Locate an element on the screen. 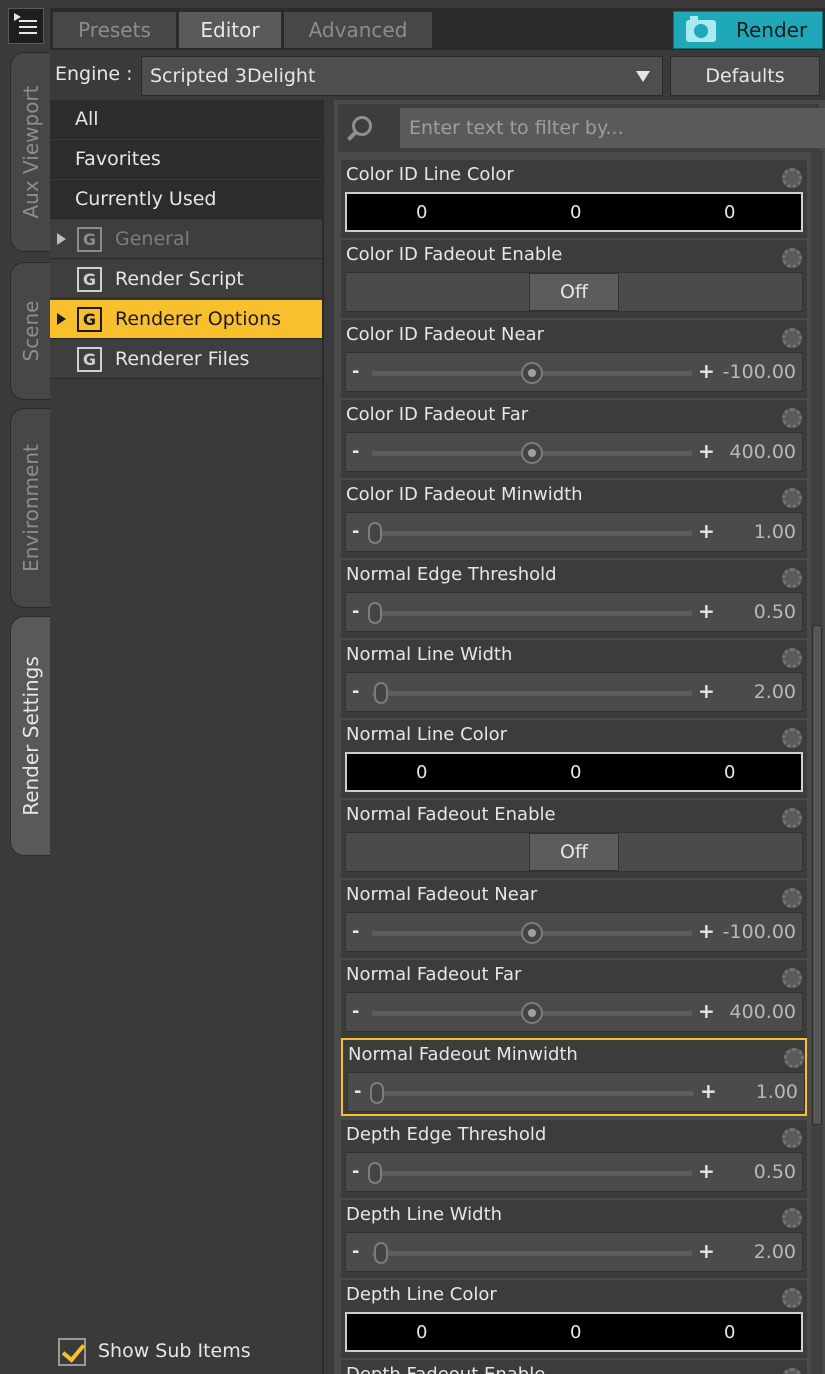 The image size is (825, 1374). category-general: G General is located at coordinates (186, 239).